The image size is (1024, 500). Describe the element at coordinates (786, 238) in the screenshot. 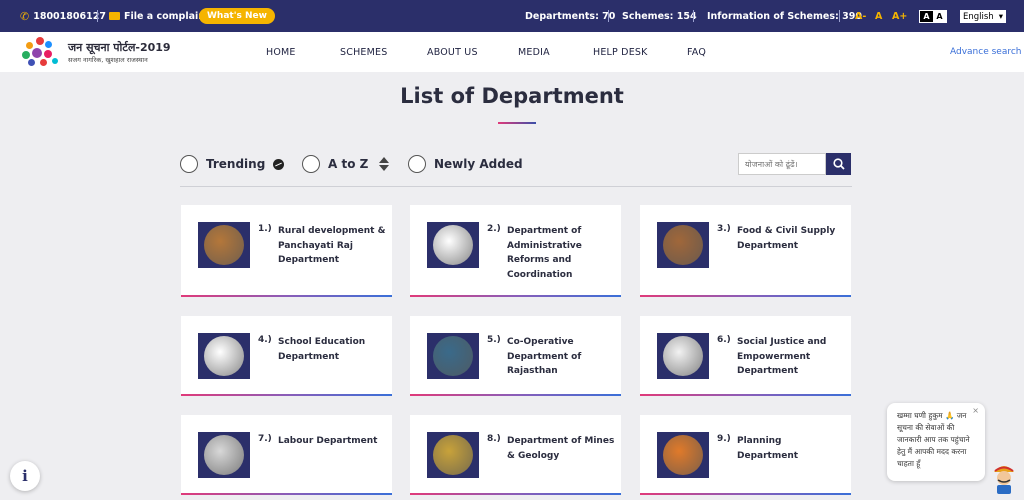

I see `department-name: Food & Civil Supply Department` at that location.